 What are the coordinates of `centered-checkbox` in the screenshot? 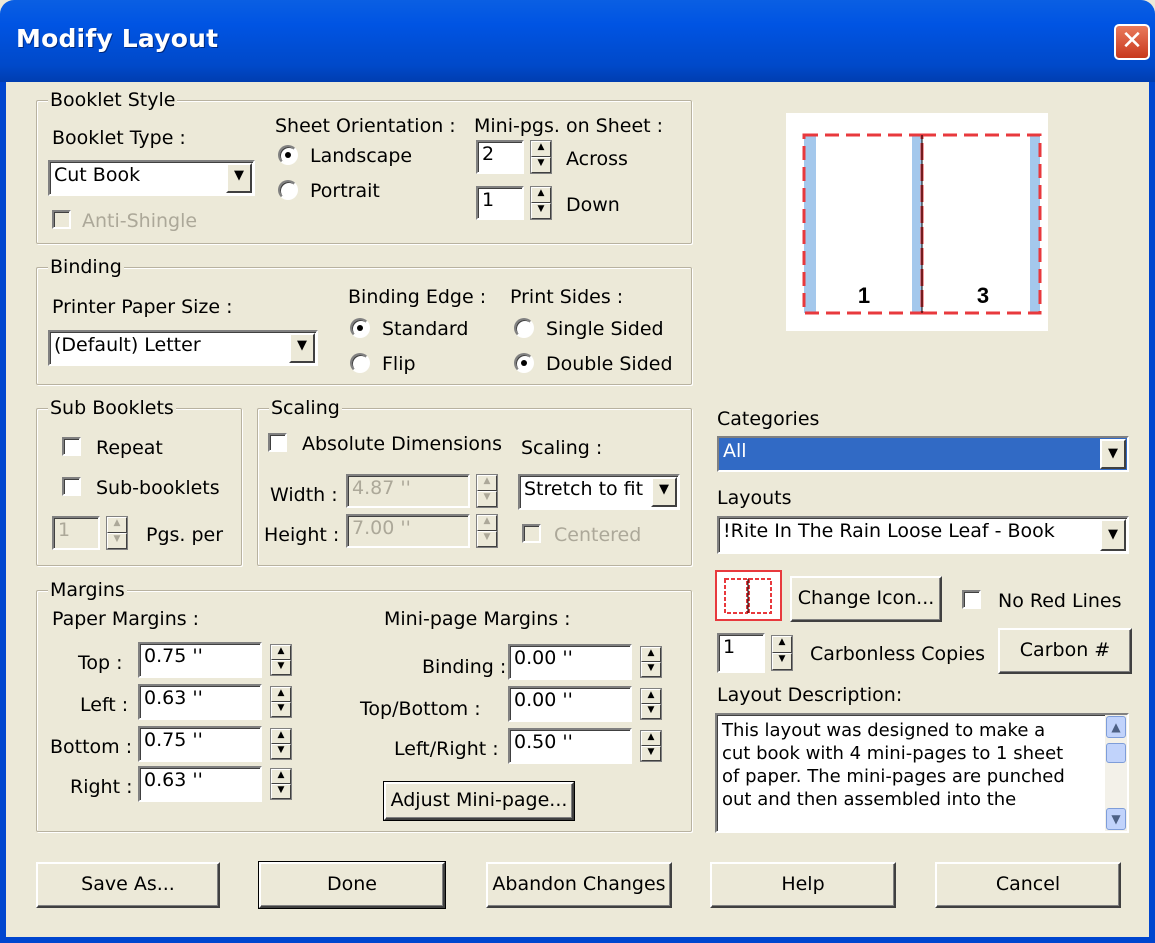 It's located at (531, 533).